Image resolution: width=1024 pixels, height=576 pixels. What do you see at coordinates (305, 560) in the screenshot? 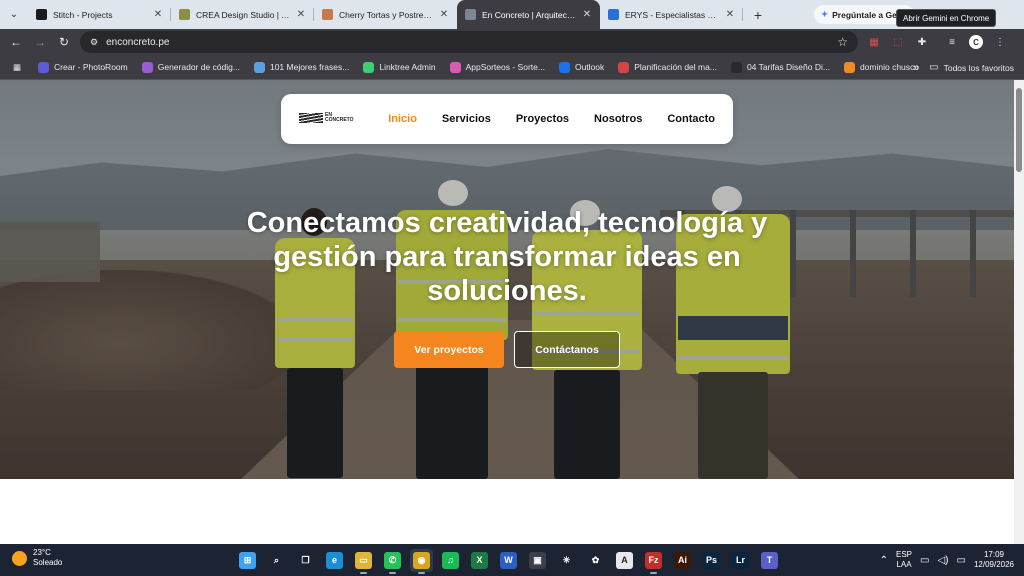
I see `taskbar-app-task-view: ❐` at bounding box center [305, 560].